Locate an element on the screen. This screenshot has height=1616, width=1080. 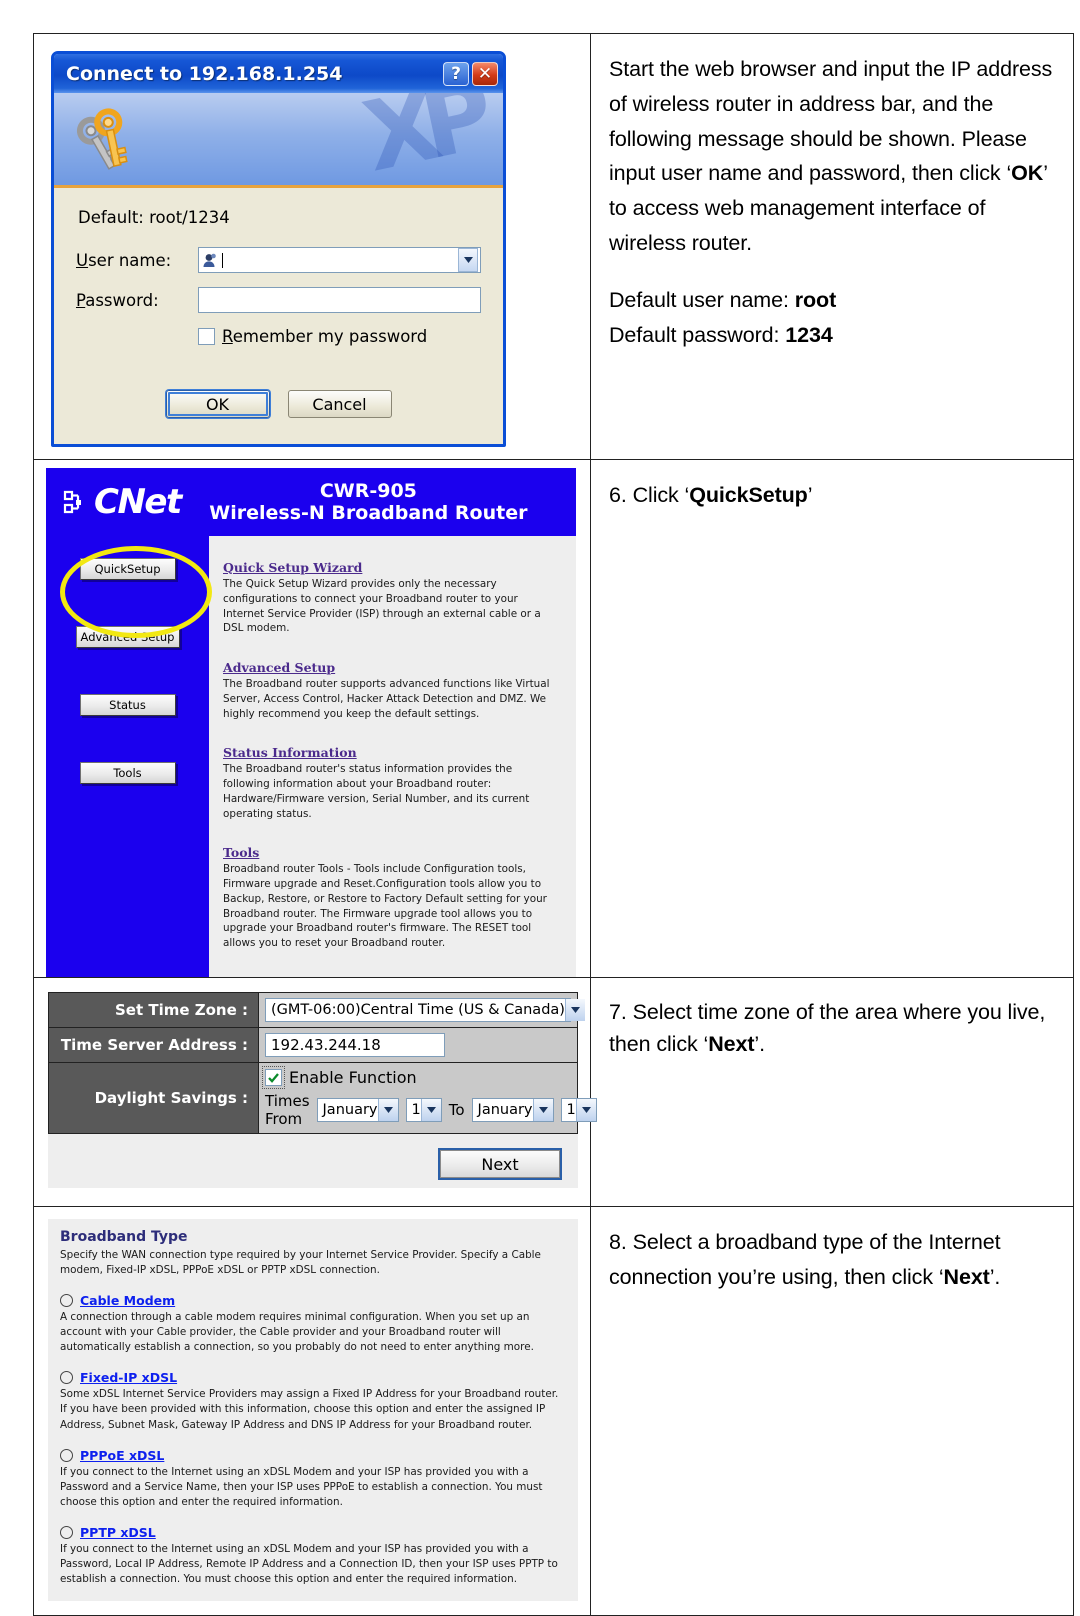
sidebar-item-quicksetup: QuickSetup is located at coordinates (127, 569).